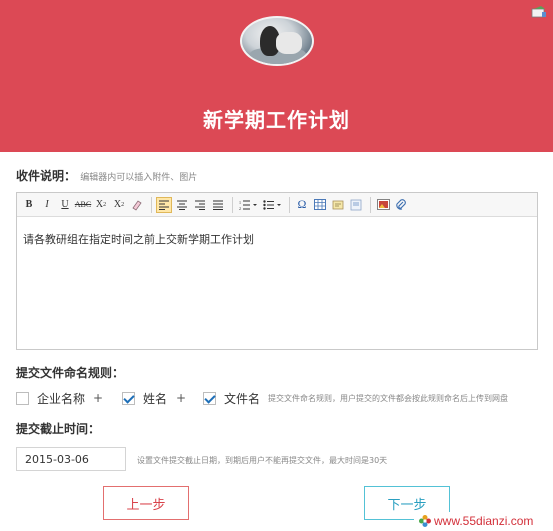 The width and height of the screenshot is (553, 531). Describe the element at coordinates (71, 459) in the screenshot. I see `deadline-date-input` at that location.